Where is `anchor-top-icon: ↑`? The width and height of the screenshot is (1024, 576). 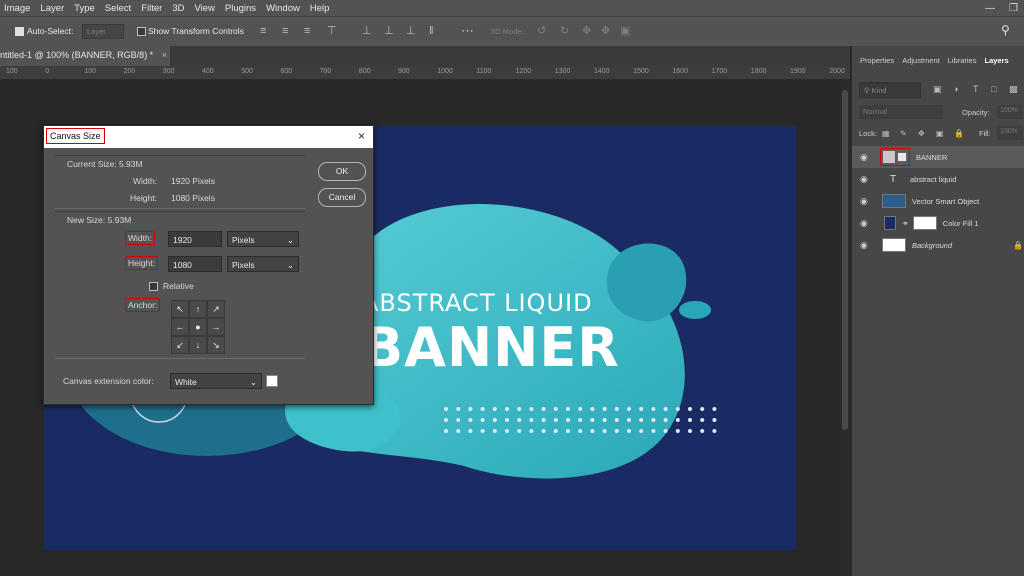 anchor-top-icon: ↑ is located at coordinates (198, 309).